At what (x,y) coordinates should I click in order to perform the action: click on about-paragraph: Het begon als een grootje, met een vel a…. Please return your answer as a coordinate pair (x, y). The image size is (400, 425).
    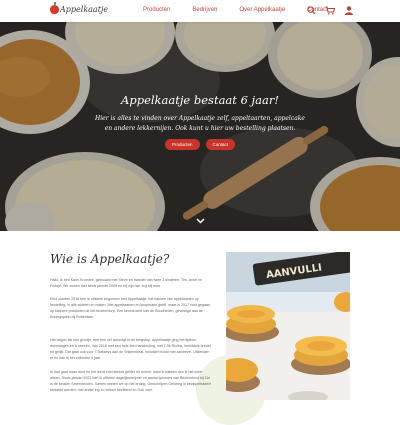
    Looking at the image, I should click on (130, 349).